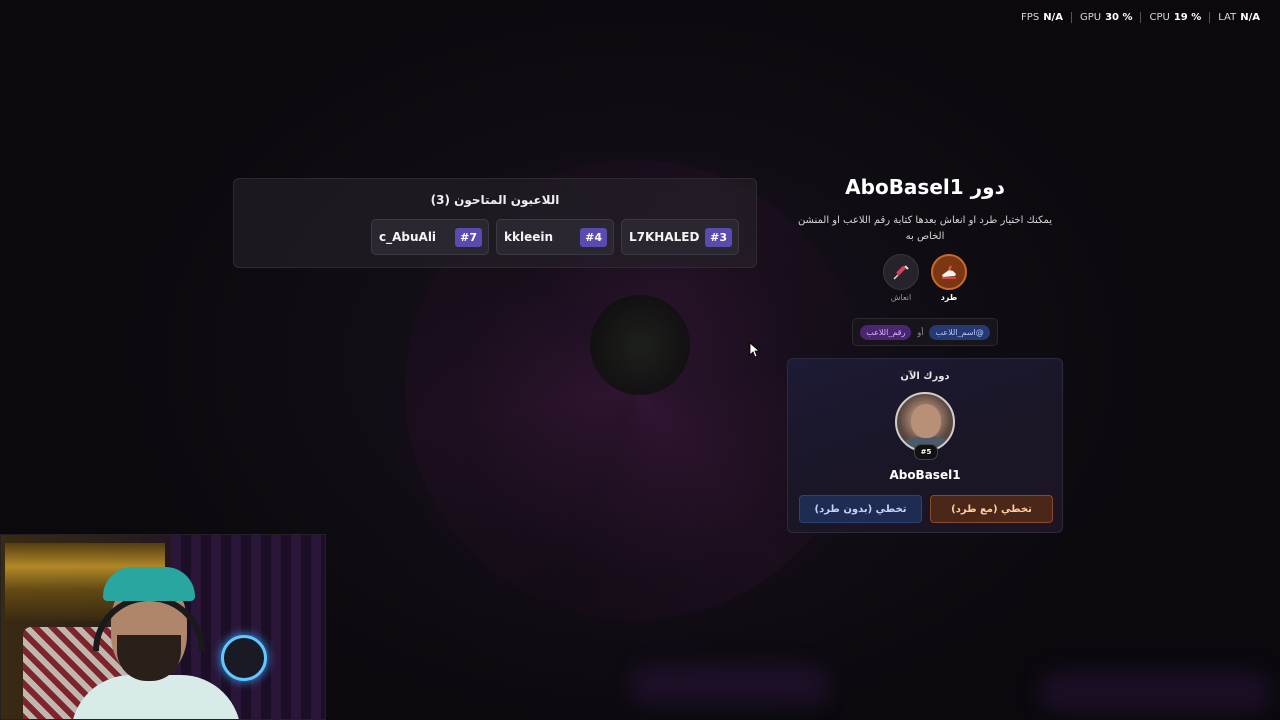  What do you see at coordinates (1159, 17) in the screenshot?
I see `stat-label: CPU` at bounding box center [1159, 17].